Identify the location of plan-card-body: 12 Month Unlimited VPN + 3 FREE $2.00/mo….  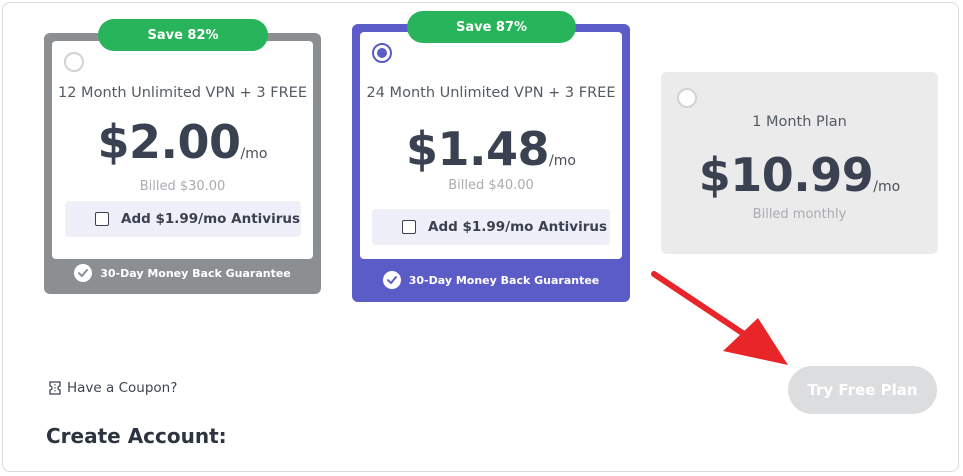
(182, 150).